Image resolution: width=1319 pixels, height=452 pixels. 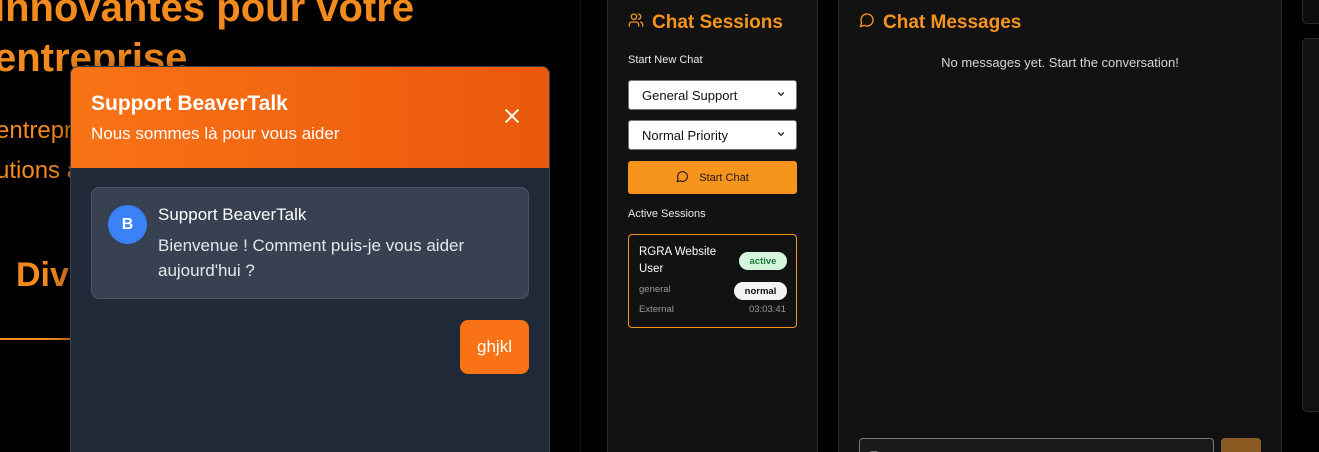 What do you see at coordinates (690, 95) in the screenshot?
I see `category-select-value: General Support` at bounding box center [690, 95].